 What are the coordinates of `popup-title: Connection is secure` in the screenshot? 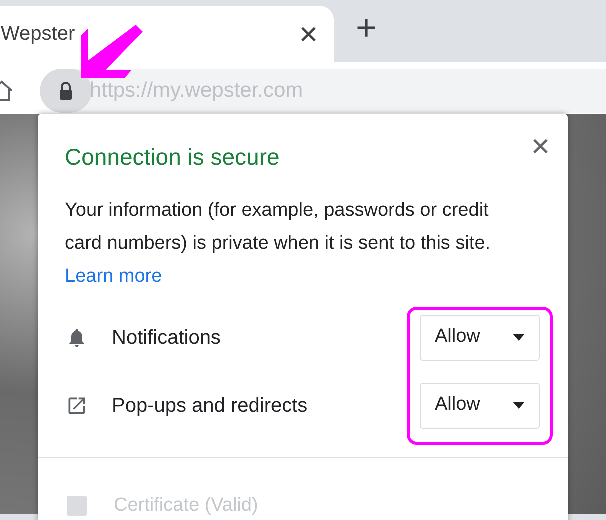 It's located at (172, 157).